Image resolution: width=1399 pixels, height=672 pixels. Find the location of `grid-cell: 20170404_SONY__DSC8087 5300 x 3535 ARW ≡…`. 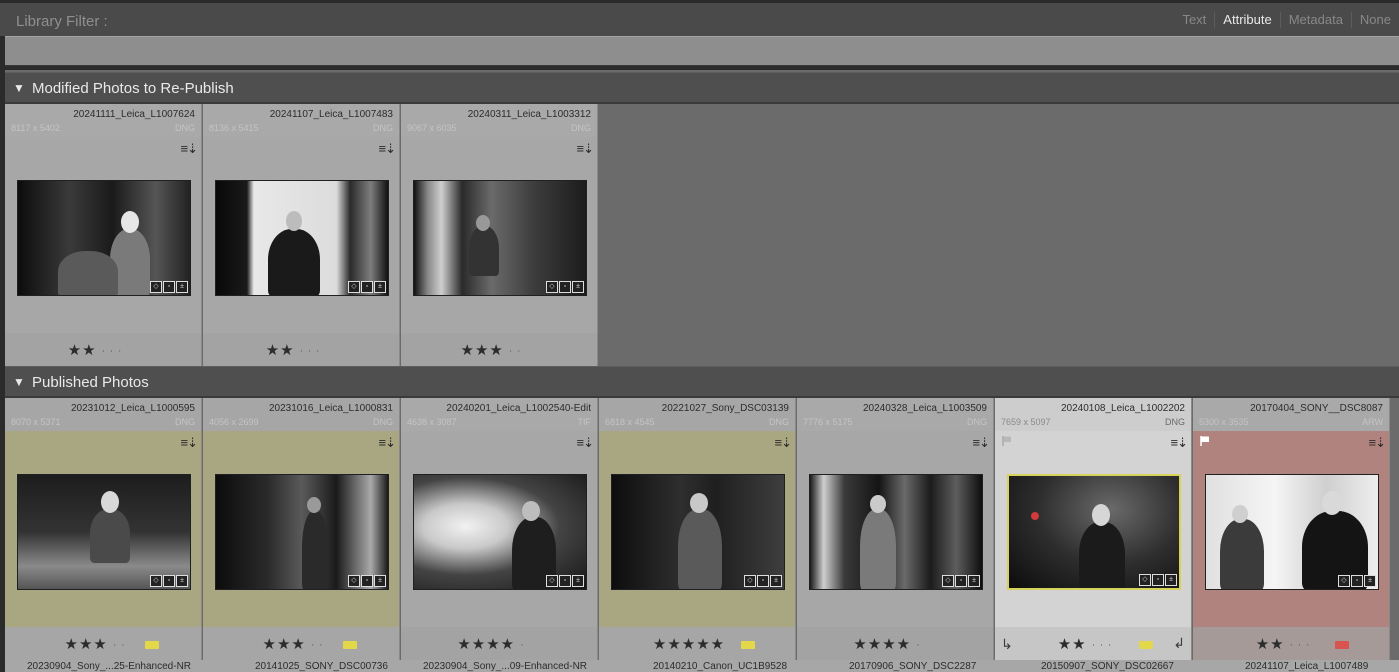

grid-cell: 20170404_SONY__DSC8087 5300 x 3535 ARW ≡… is located at coordinates (1291, 530).